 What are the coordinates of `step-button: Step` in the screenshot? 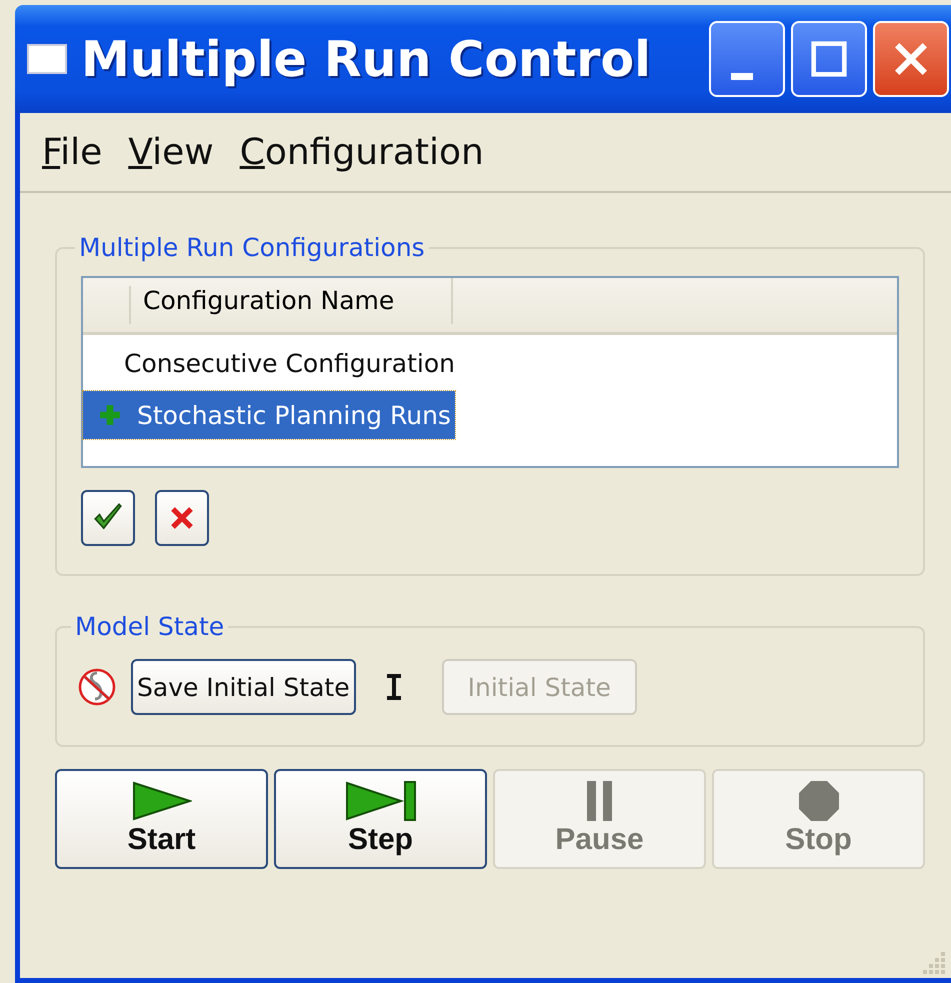 It's located at (380, 819).